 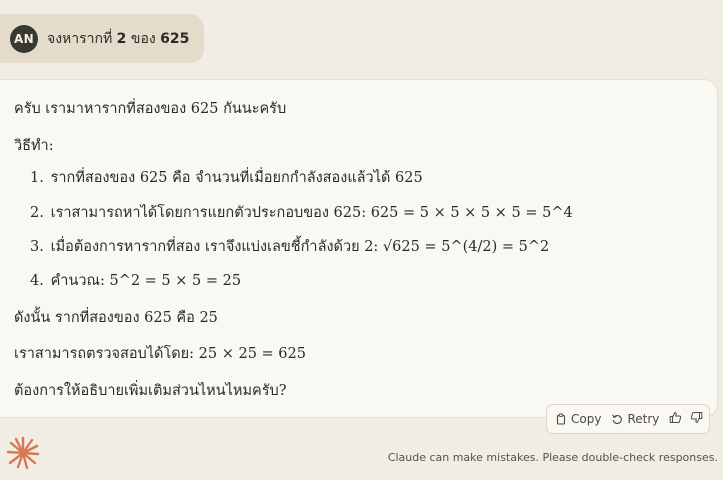 I want to click on message-action-bar: Copy Retry, so click(x=628, y=419).